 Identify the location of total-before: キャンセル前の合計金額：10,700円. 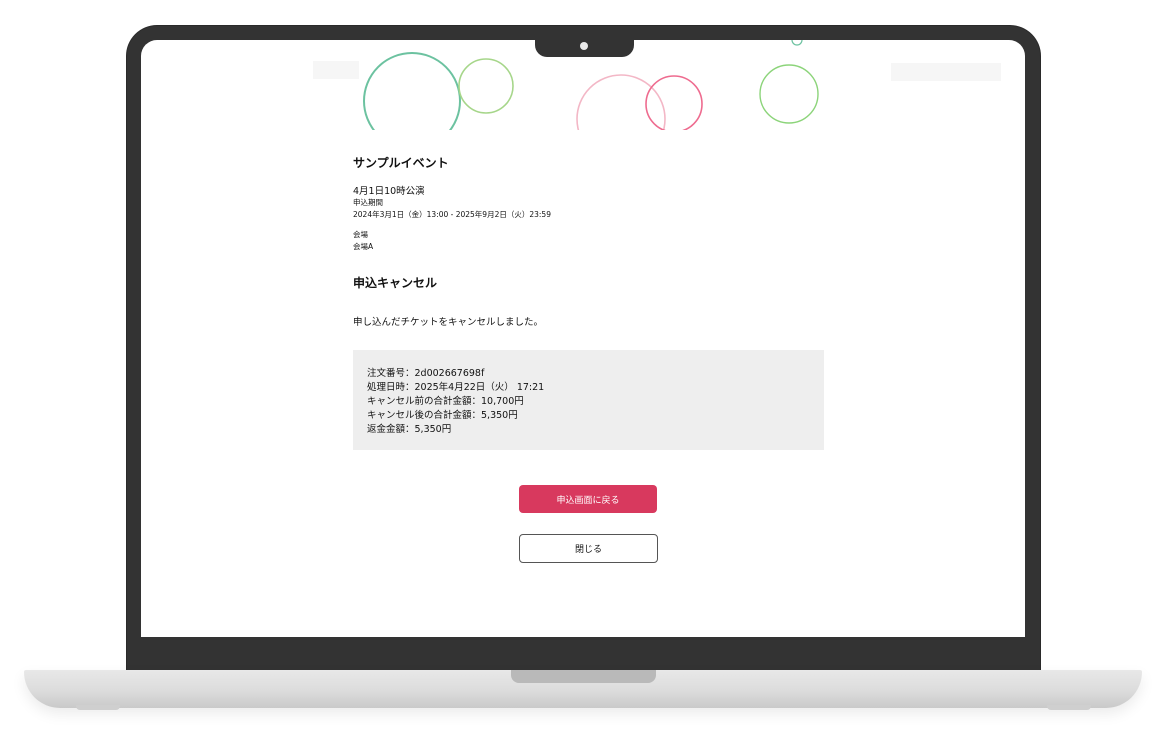
(445, 401).